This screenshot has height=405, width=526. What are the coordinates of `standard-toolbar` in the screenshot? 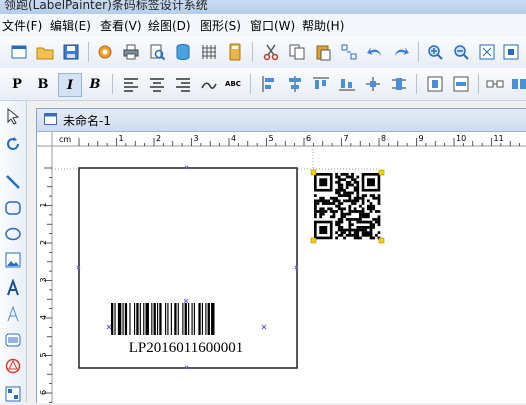 It's located at (263, 52).